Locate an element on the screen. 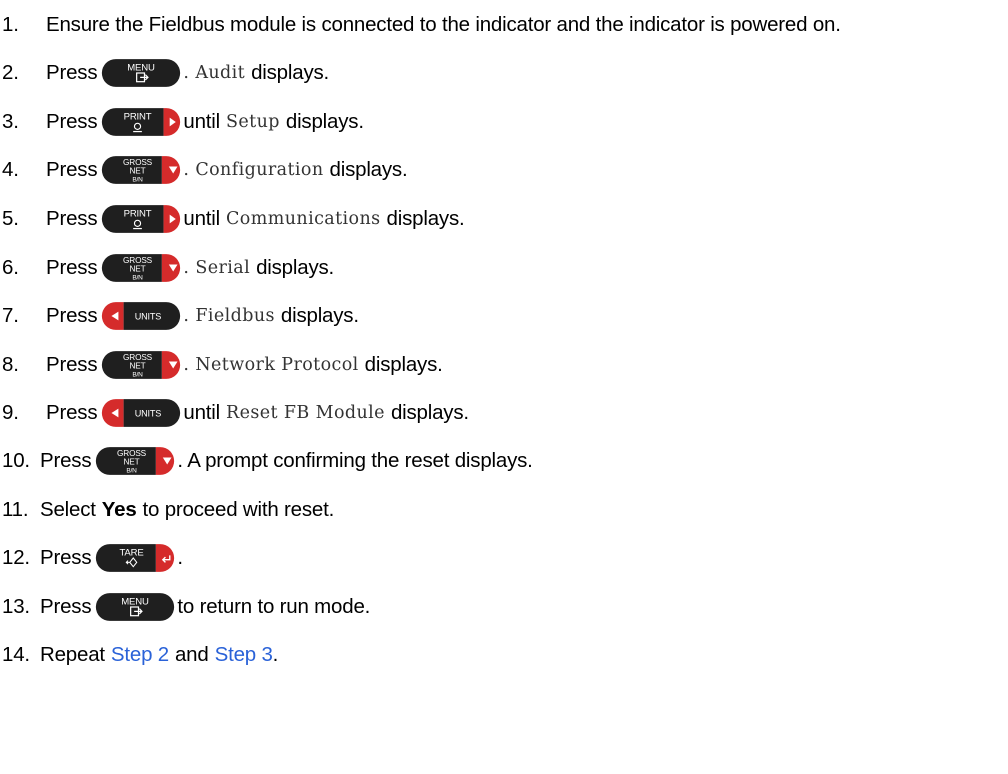  display-code: Setup is located at coordinates (253, 122).